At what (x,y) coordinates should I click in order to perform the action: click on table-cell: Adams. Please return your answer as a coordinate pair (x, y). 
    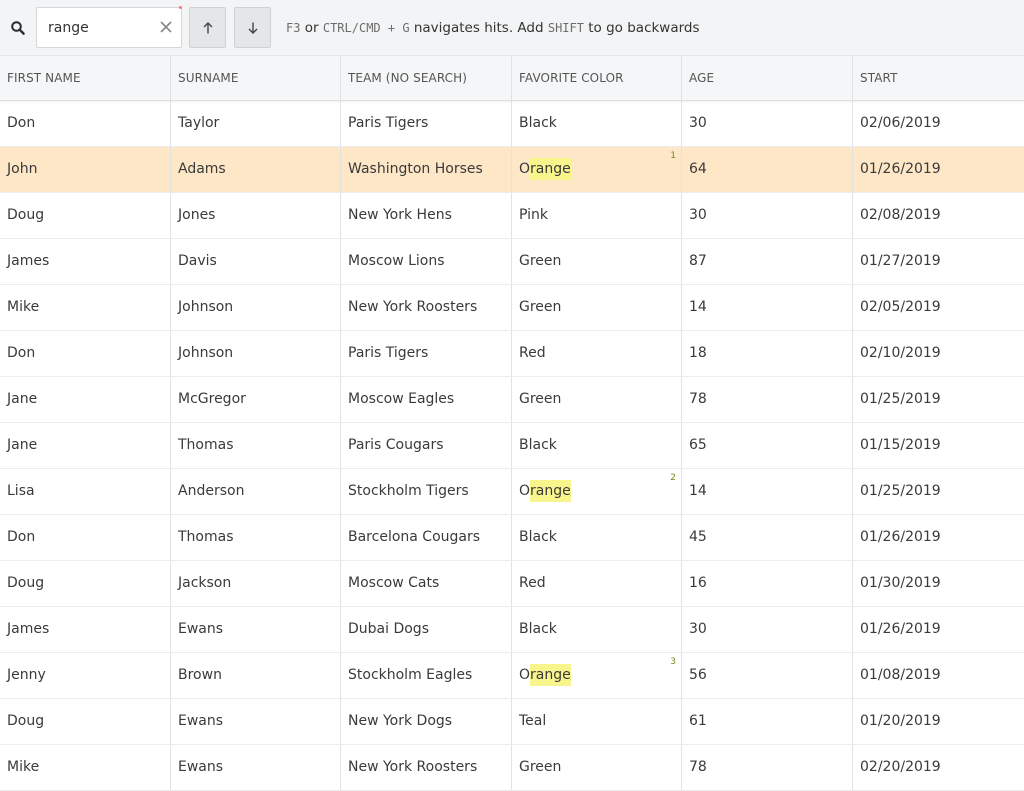
    Looking at the image, I should click on (256, 169).